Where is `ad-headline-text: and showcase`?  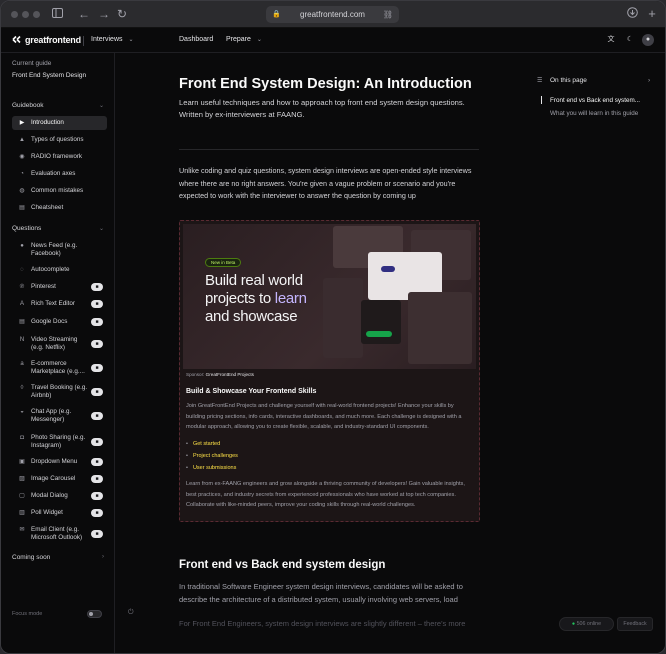 ad-headline-text: and showcase is located at coordinates (251, 316).